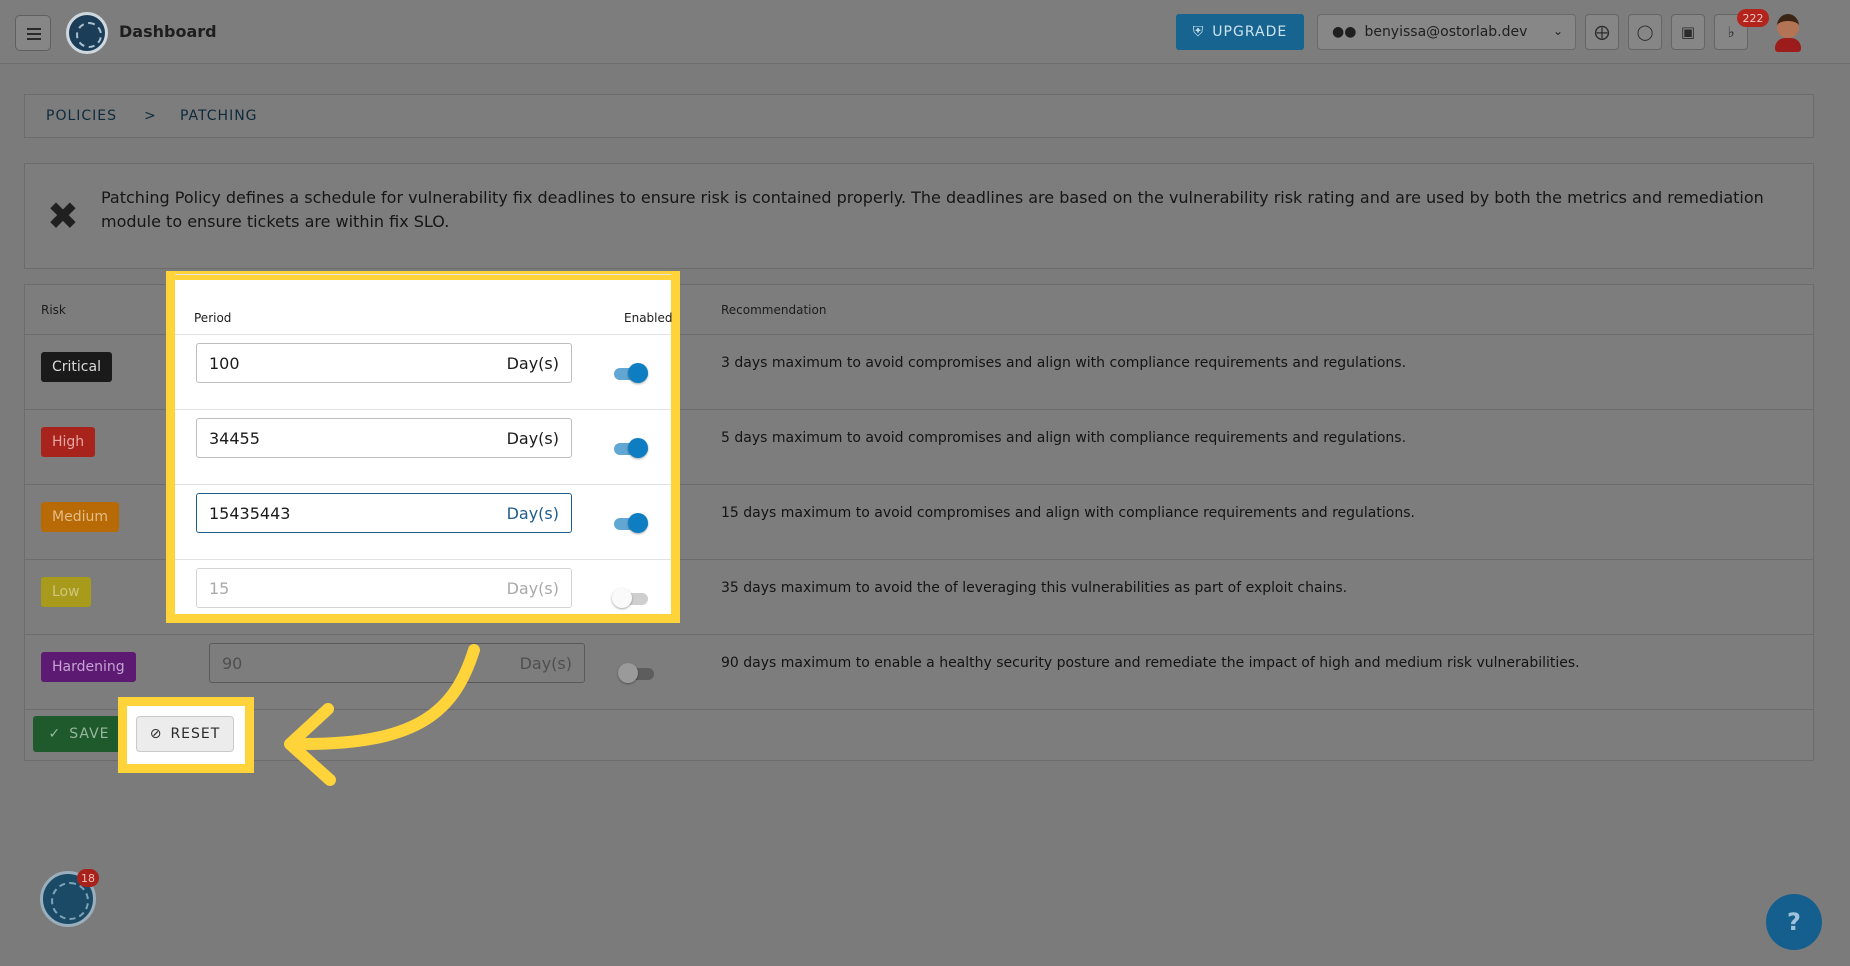 The image size is (1850, 966). Describe the element at coordinates (80, 517) in the screenshot. I see `risk-badge-medium: Medium` at that location.